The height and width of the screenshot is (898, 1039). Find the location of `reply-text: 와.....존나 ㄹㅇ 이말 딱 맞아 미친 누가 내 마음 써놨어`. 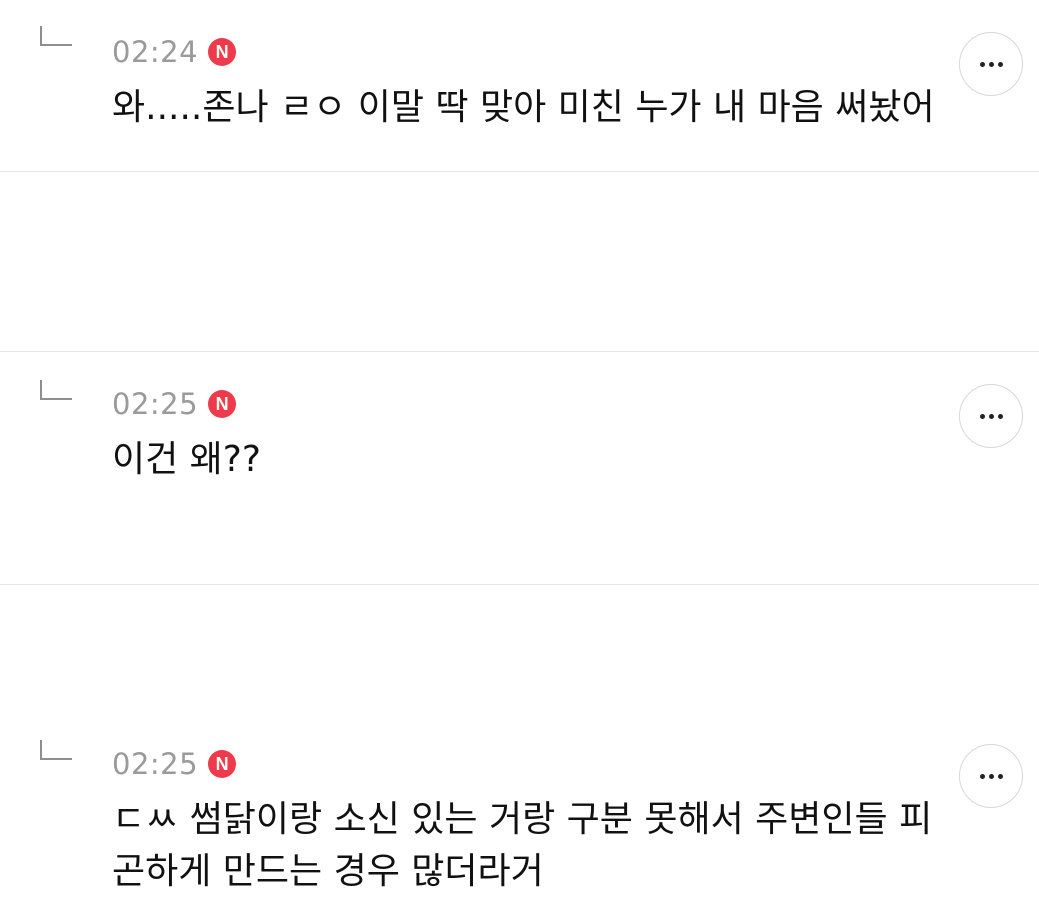

reply-text: 와.....존나 ㄹㅇ 이말 딱 맞아 미친 누가 내 마음 써놨어 is located at coordinates (523, 107).